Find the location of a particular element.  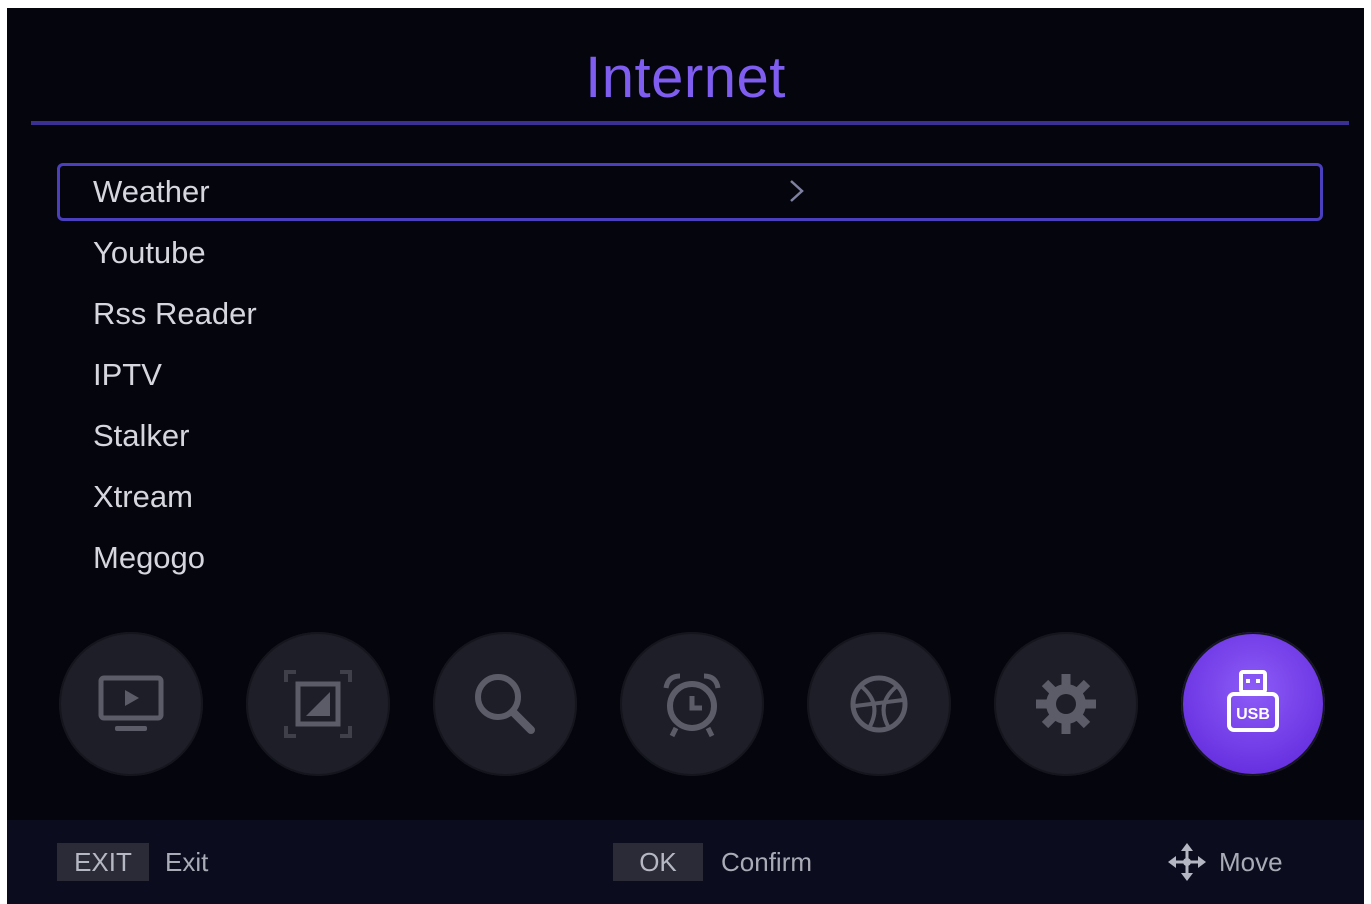

usb-button: USB is located at coordinates (1253, 704).